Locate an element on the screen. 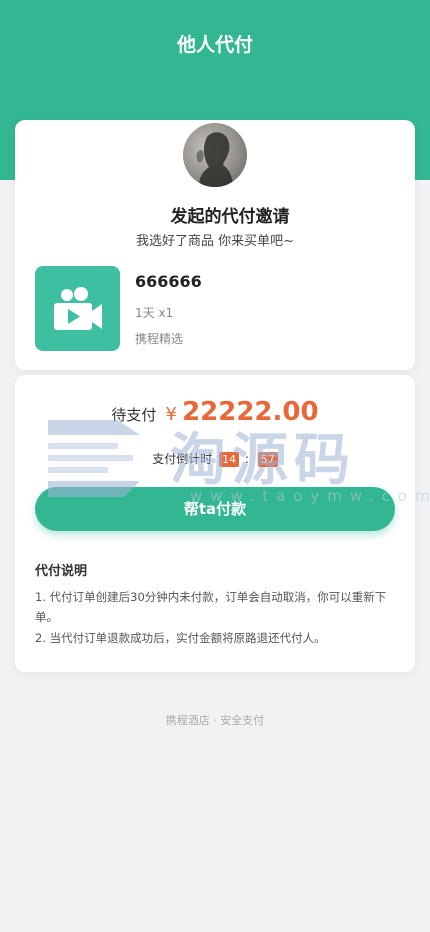 The height and width of the screenshot is (932, 430). video-camera-icon is located at coordinates (78, 308).